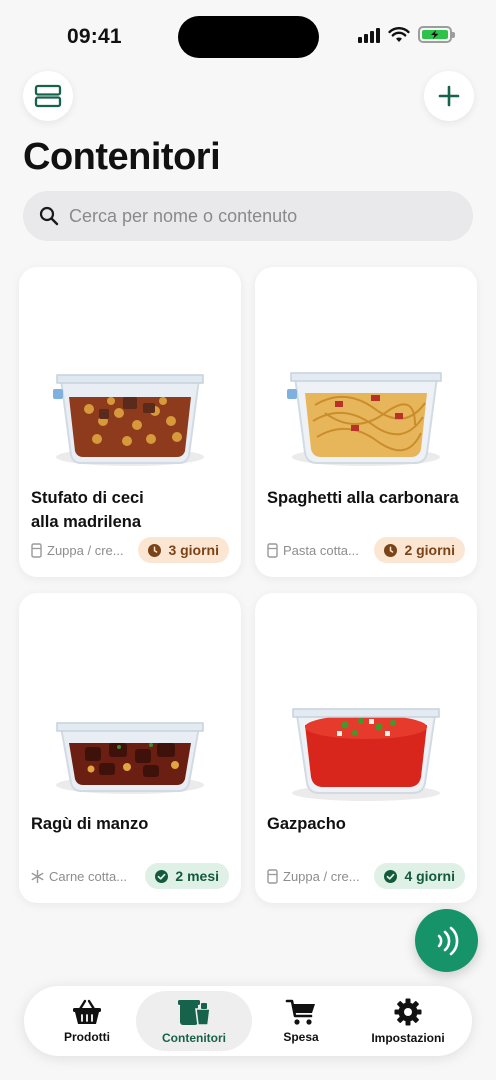 Image resolution: width=496 pixels, height=1080 pixels. Describe the element at coordinates (399, 34) in the screenshot. I see `wifi-icon` at that location.